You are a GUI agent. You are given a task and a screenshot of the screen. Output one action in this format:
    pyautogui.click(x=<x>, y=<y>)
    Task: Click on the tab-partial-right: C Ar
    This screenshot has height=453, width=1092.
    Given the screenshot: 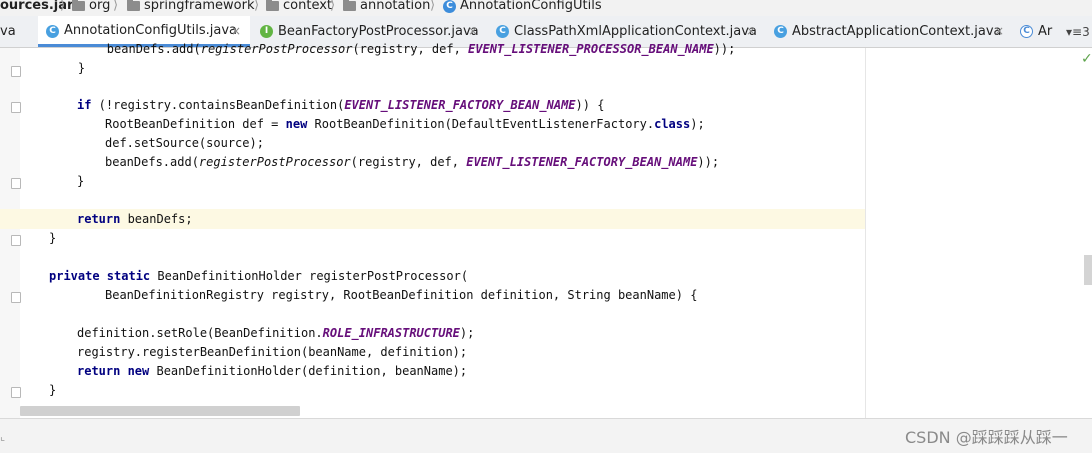 What is the action you would take?
    pyautogui.click(x=1038, y=31)
    